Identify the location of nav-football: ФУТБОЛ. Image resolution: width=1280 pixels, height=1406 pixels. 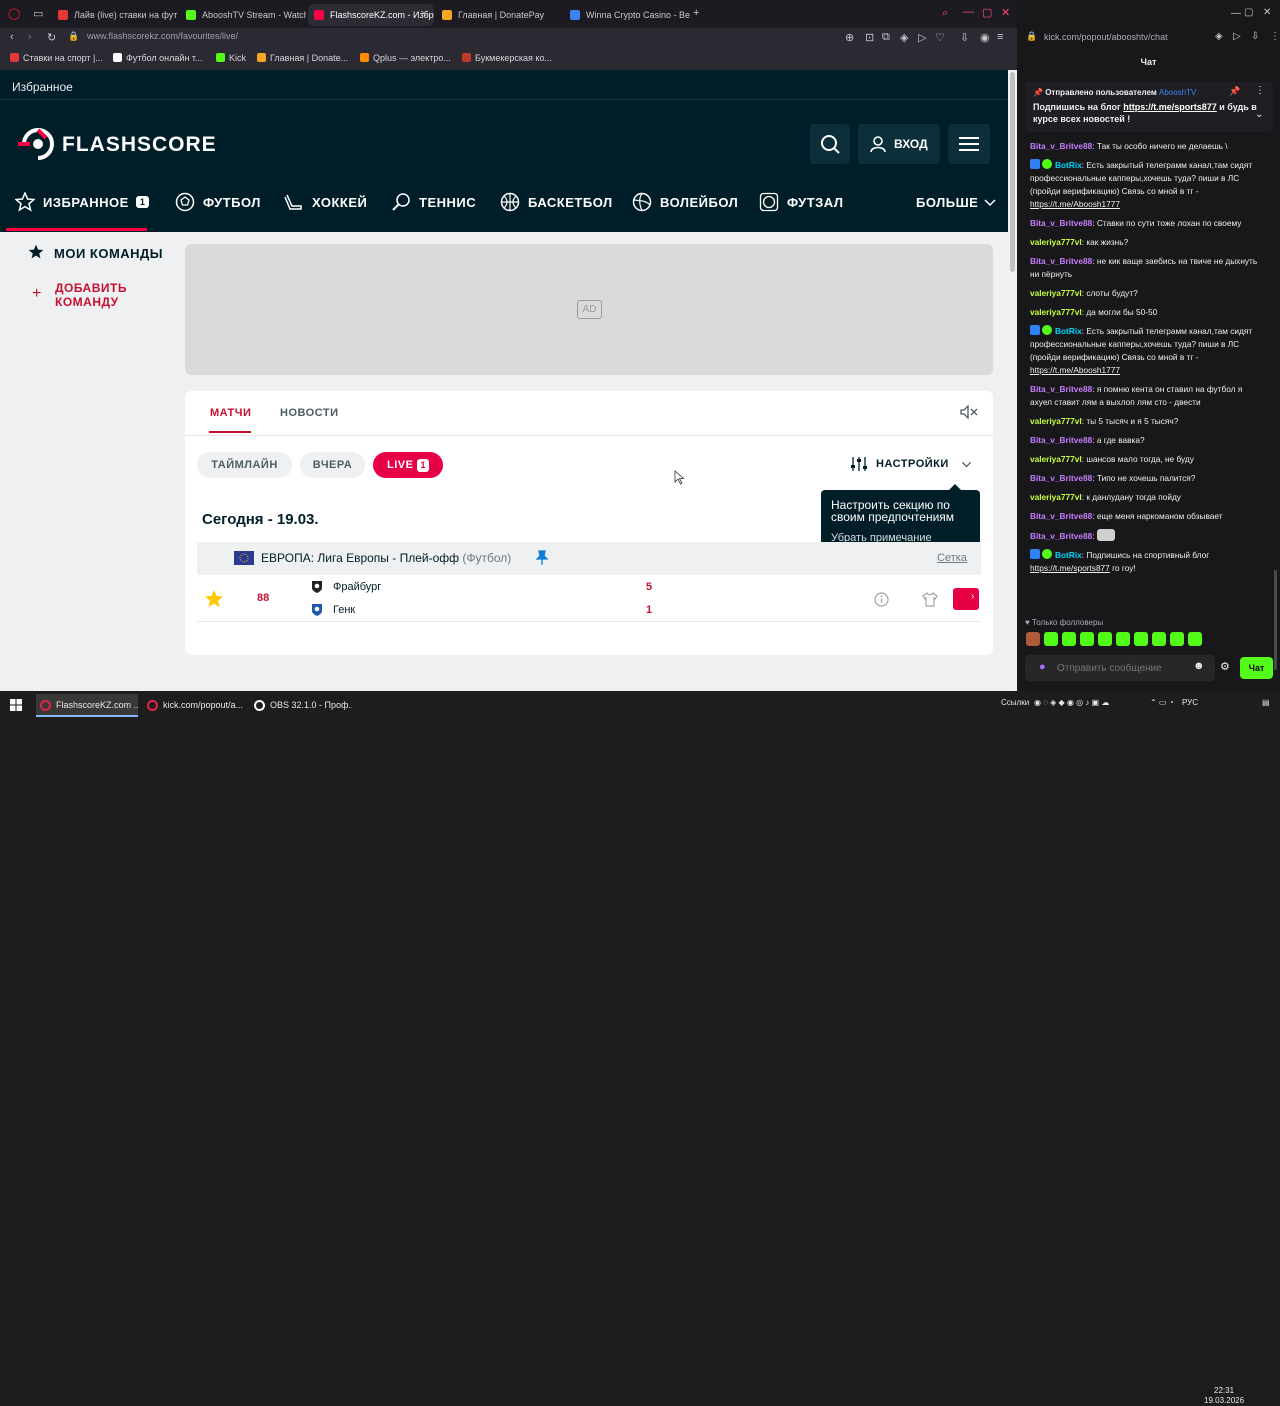
(218, 202).